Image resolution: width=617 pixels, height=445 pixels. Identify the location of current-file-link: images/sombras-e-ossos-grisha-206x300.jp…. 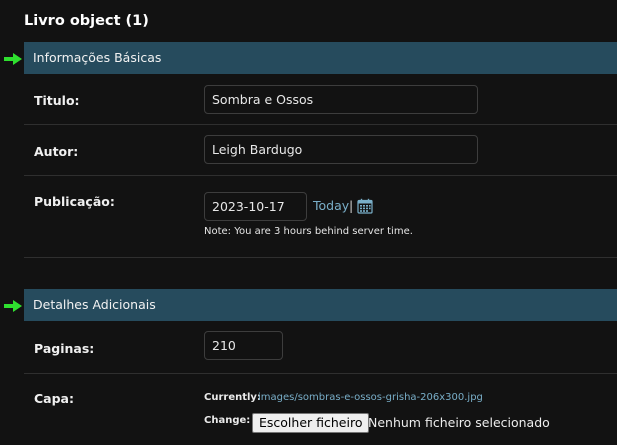
(370, 397).